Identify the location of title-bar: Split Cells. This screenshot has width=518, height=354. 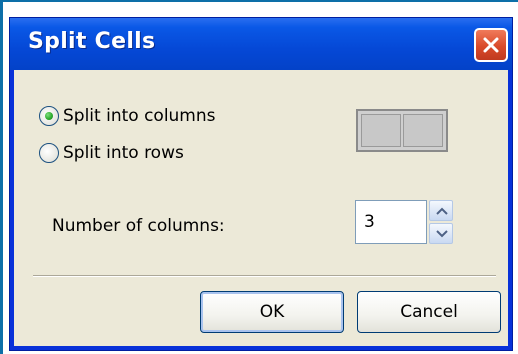
(261, 44).